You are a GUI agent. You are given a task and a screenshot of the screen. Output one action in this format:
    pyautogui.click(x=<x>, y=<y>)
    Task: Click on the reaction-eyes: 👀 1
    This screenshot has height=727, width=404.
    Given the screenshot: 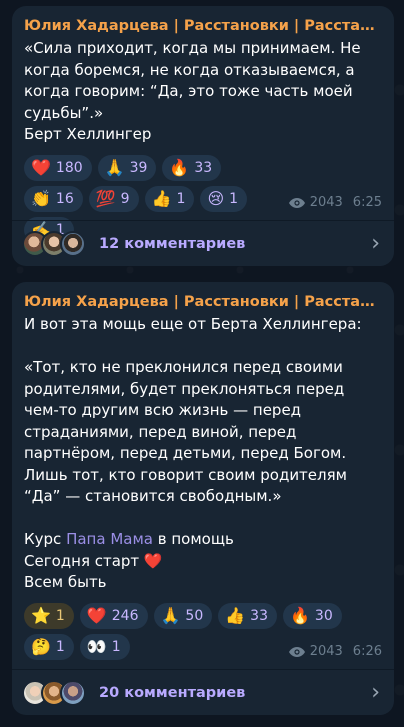 What is the action you would take?
    pyautogui.click(x=104, y=646)
    